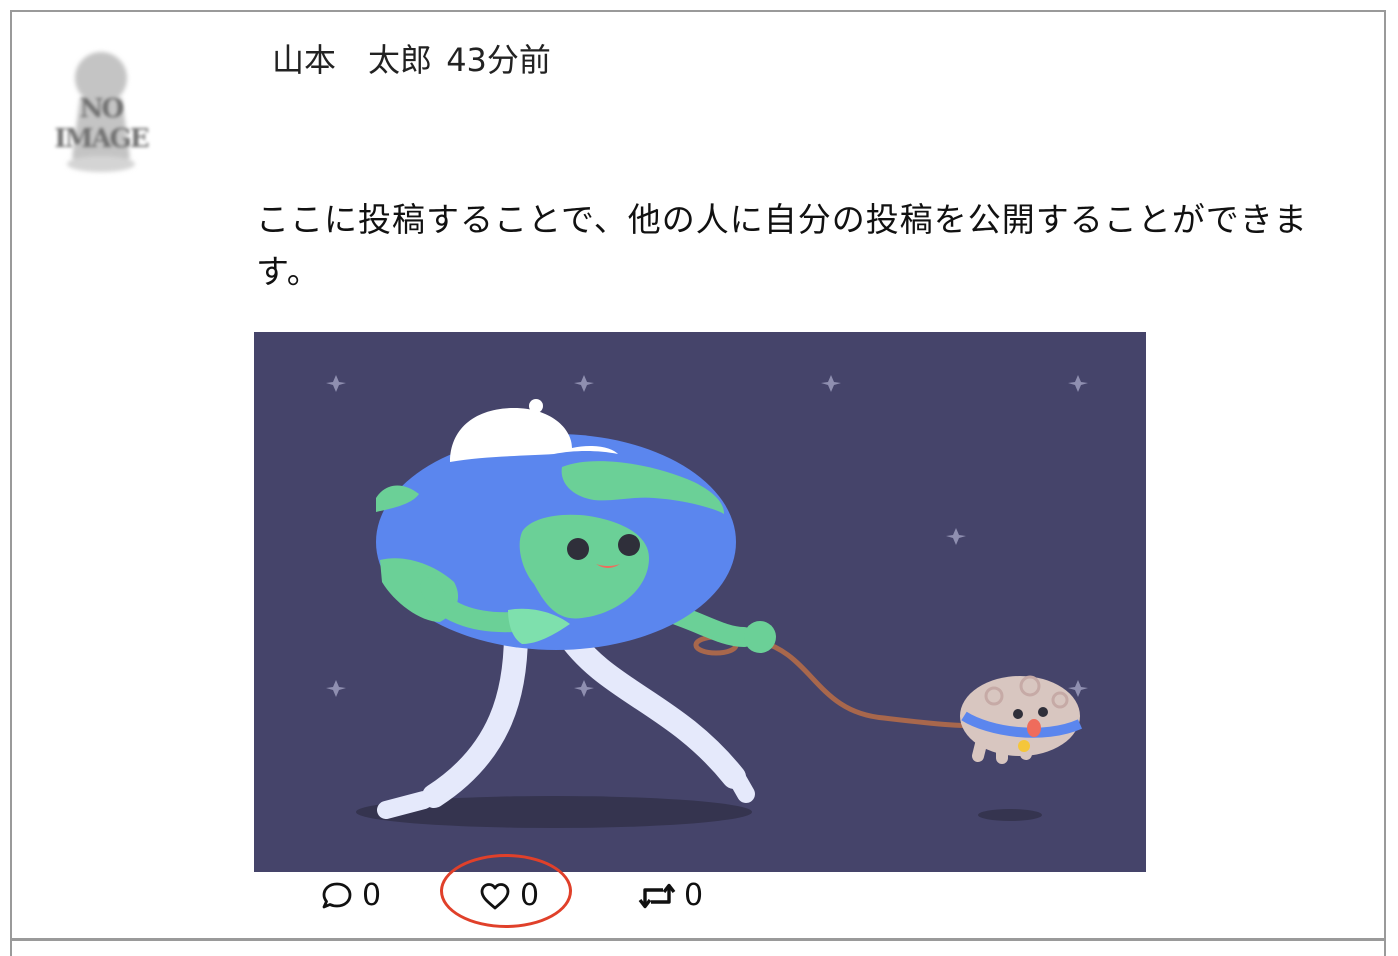 The height and width of the screenshot is (956, 1398). What do you see at coordinates (495, 896) in the screenshot?
I see `heart-icon` at bounding box center [495, 896].